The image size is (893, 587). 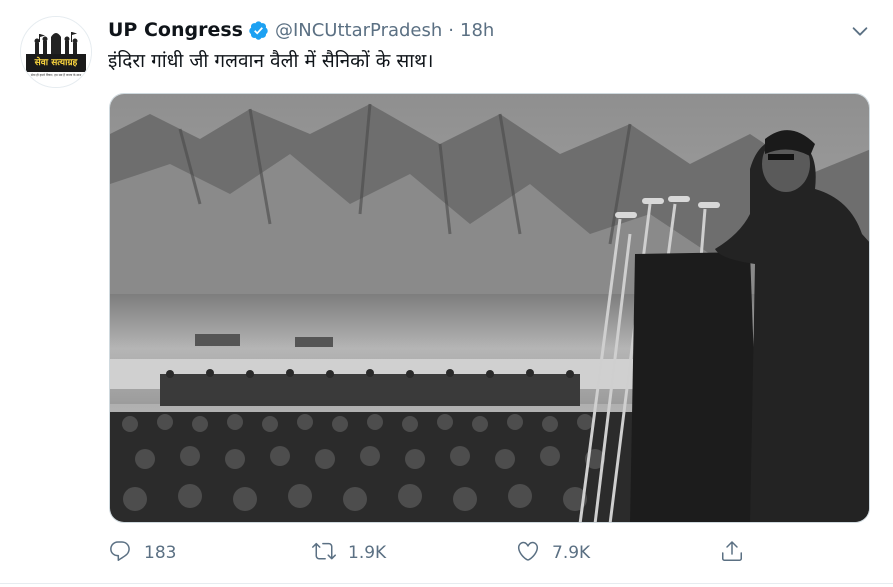 I want to click on retweet-button: 1.9K, so click(x=349, y=553).